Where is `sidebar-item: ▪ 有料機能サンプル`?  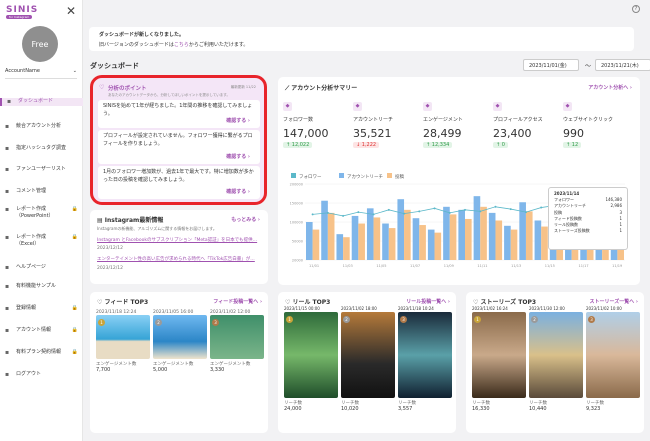 sidebar-item: ▪ 有料機能サンプル is located at coordinates (41, 287).